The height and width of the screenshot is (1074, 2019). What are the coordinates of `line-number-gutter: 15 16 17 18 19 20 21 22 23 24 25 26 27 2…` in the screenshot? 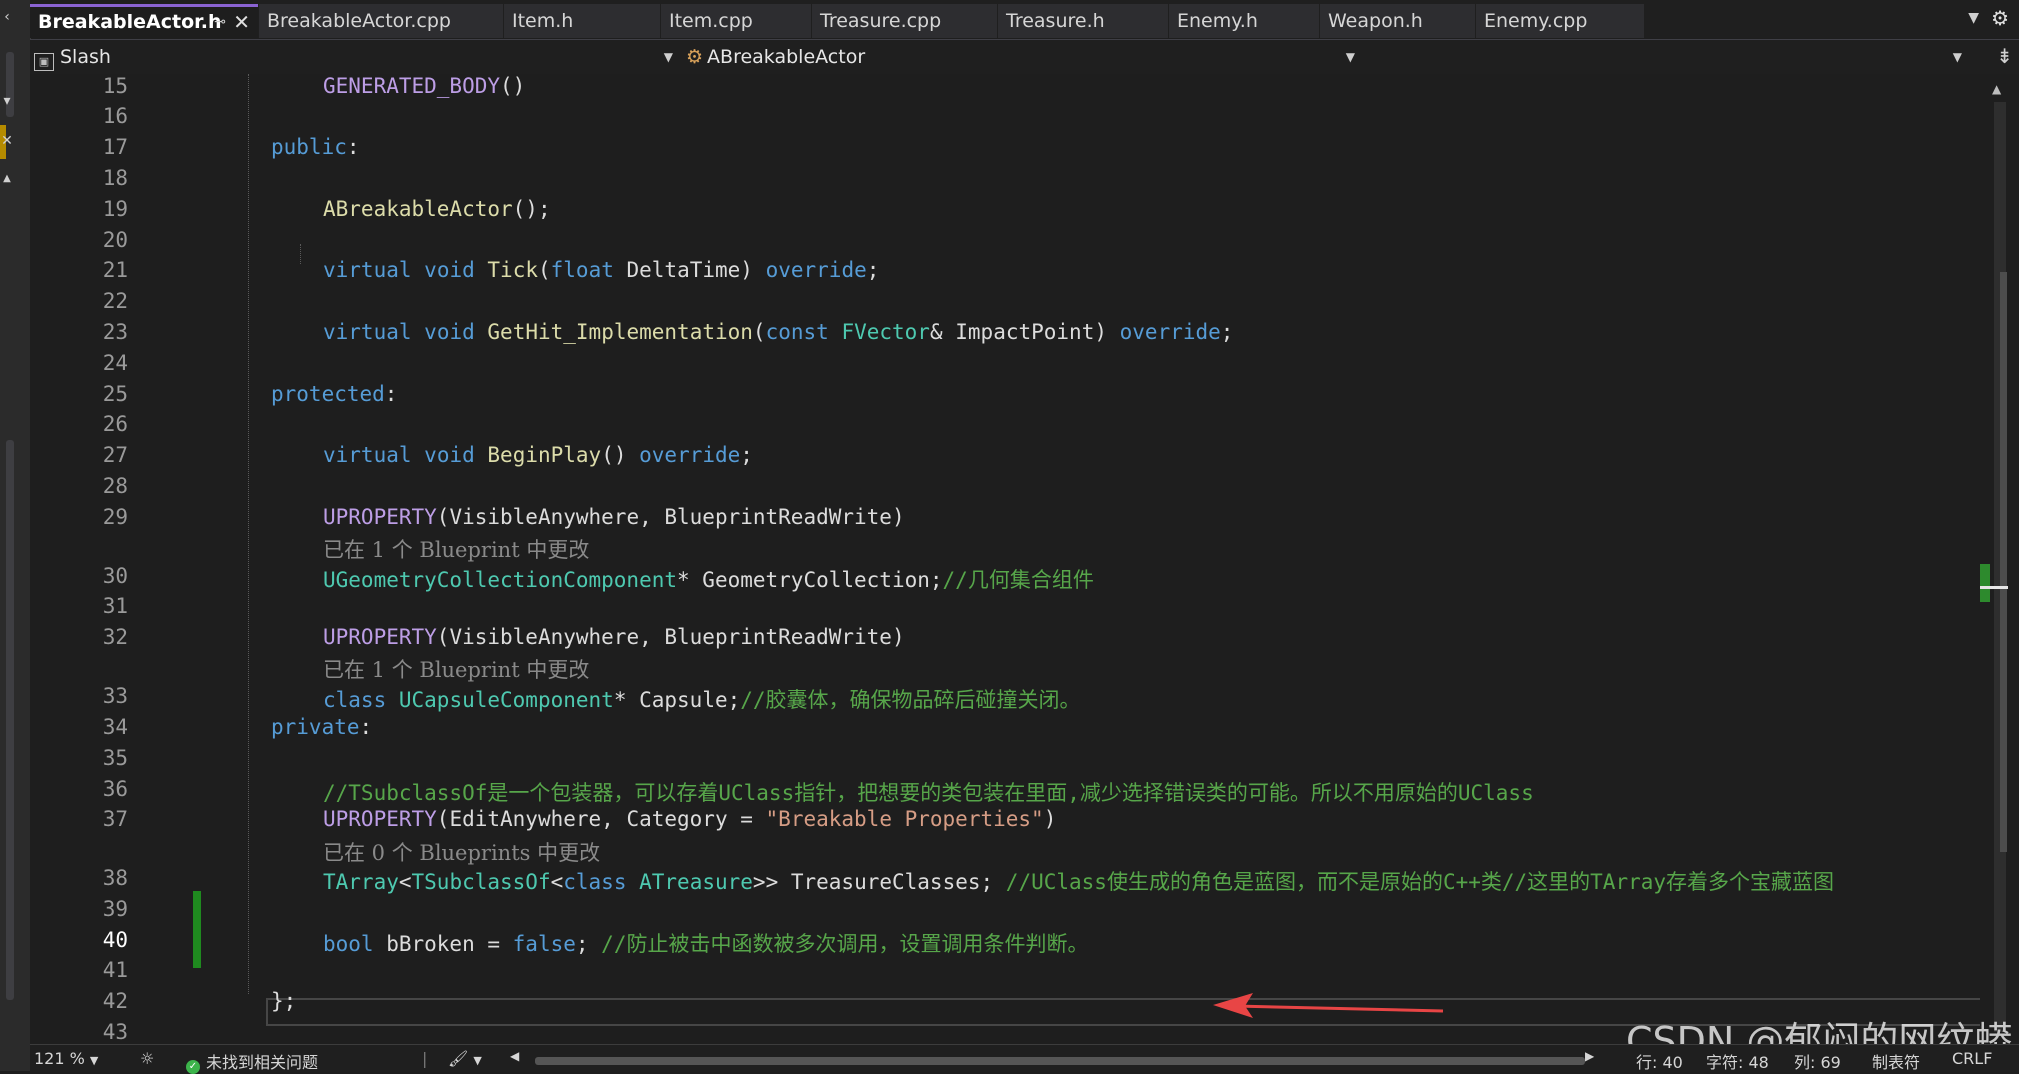 It's located at (80, 559).